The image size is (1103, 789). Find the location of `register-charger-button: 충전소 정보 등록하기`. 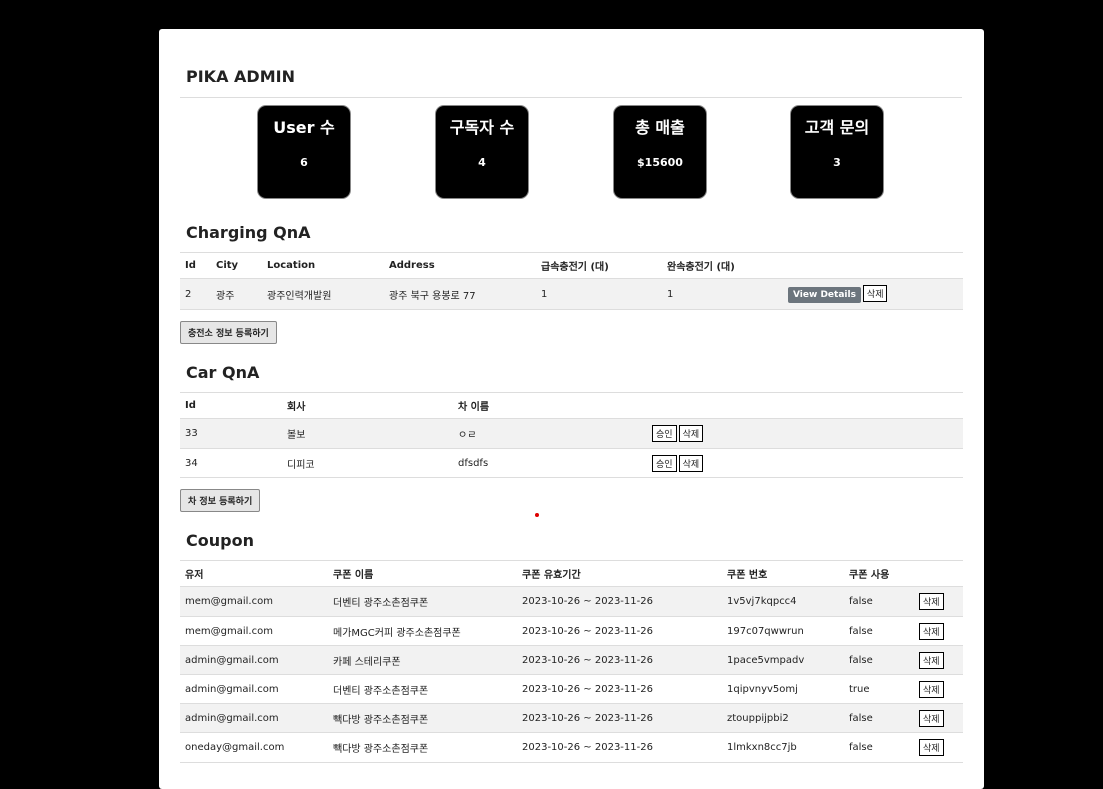

register-charger-button: 충전소 정보 등록하기 is located at coordinates (228, 332).